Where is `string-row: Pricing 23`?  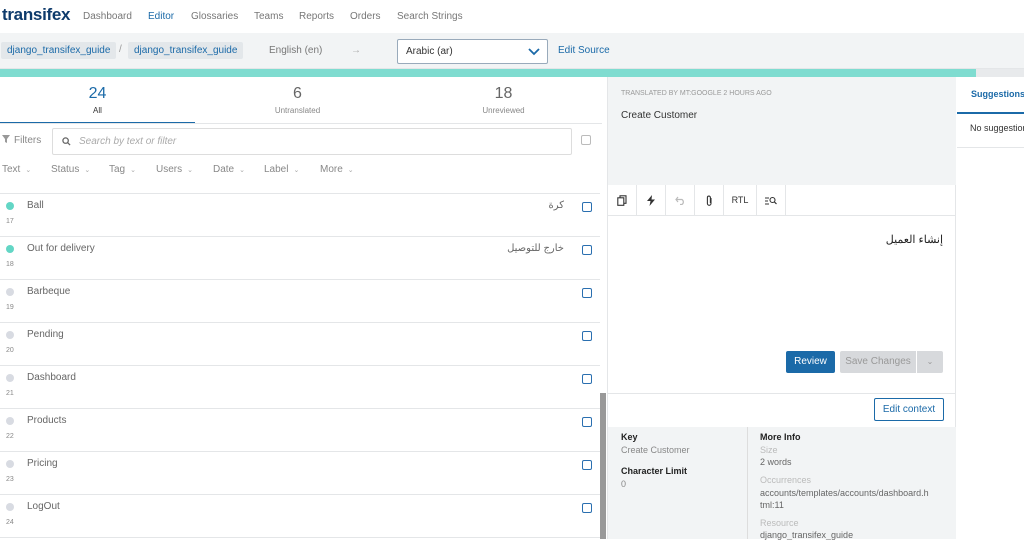
string-row: Pricing 23 is located at coordinates (300, 473).